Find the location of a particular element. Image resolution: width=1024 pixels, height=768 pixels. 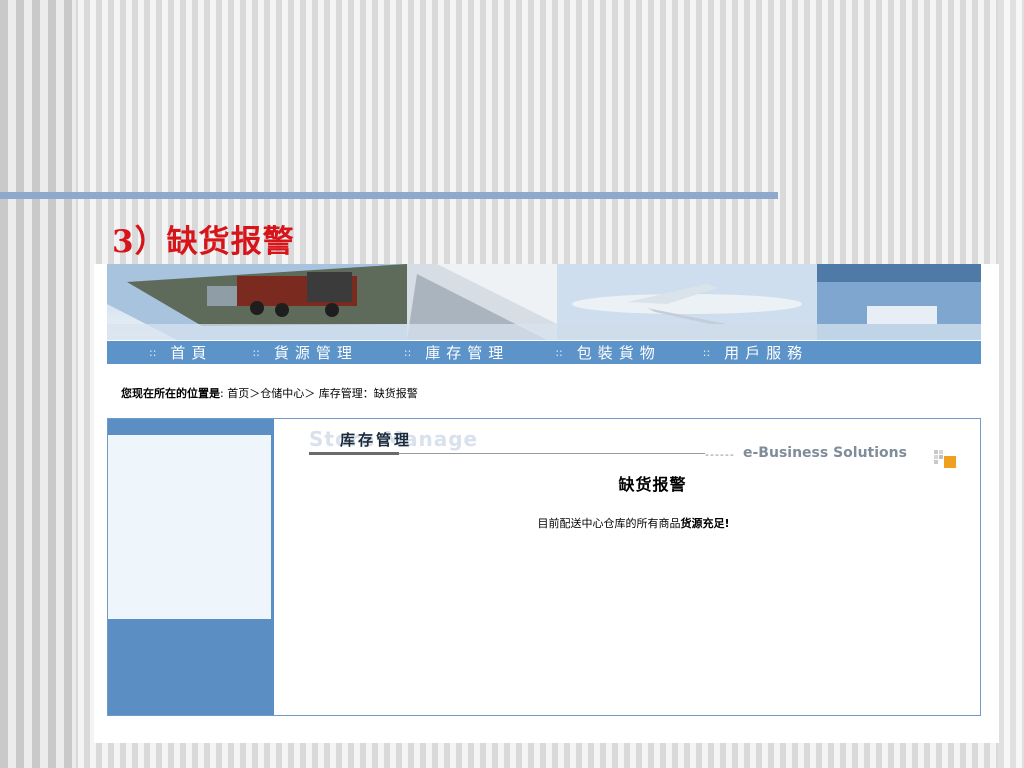

nav-item-user-service: :: 用戶服務 is located at coordinates (755, 352).